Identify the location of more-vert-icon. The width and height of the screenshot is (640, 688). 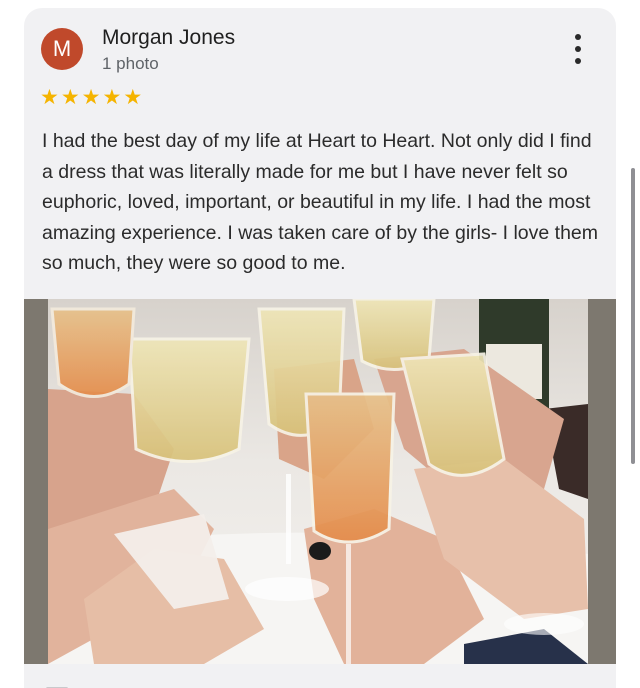
(578, 49).